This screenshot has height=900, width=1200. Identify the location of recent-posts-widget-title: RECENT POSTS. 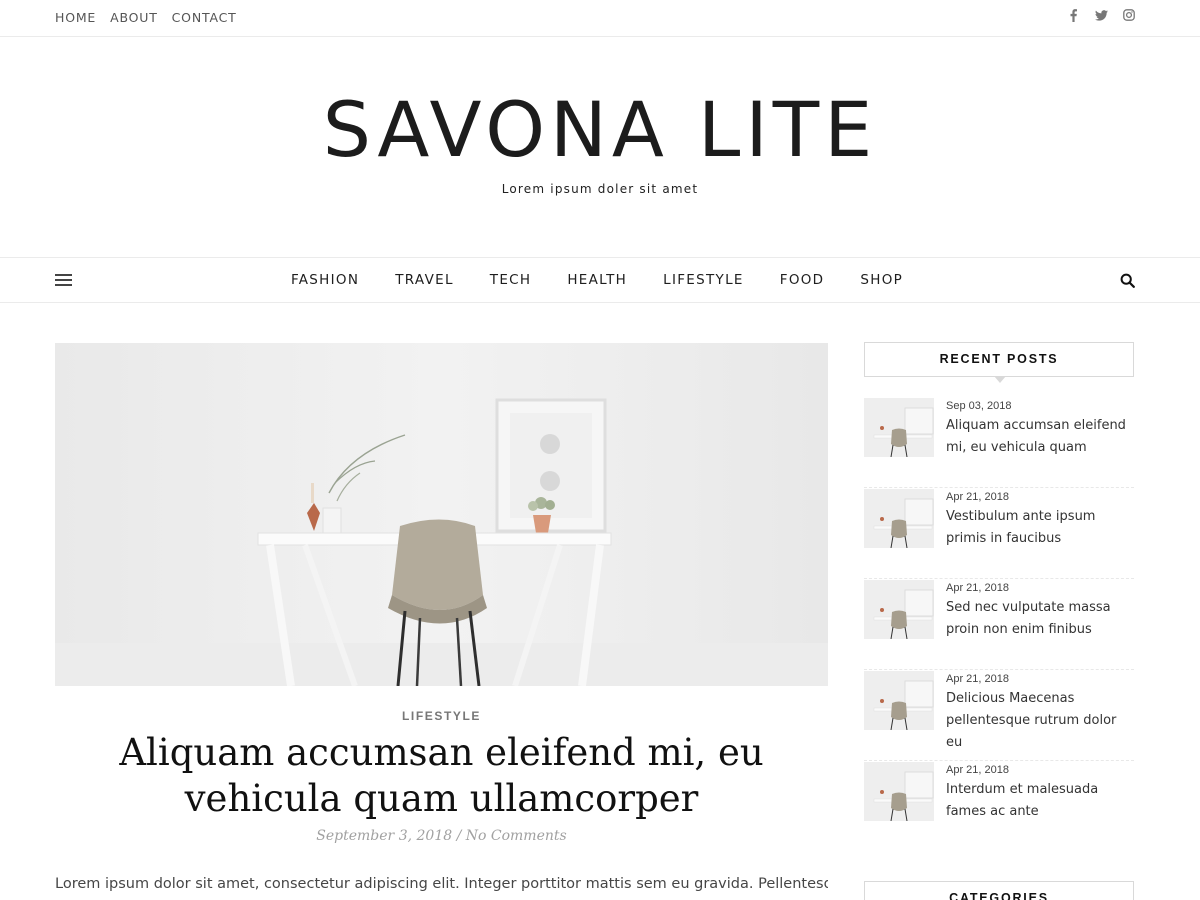
(999, 362).